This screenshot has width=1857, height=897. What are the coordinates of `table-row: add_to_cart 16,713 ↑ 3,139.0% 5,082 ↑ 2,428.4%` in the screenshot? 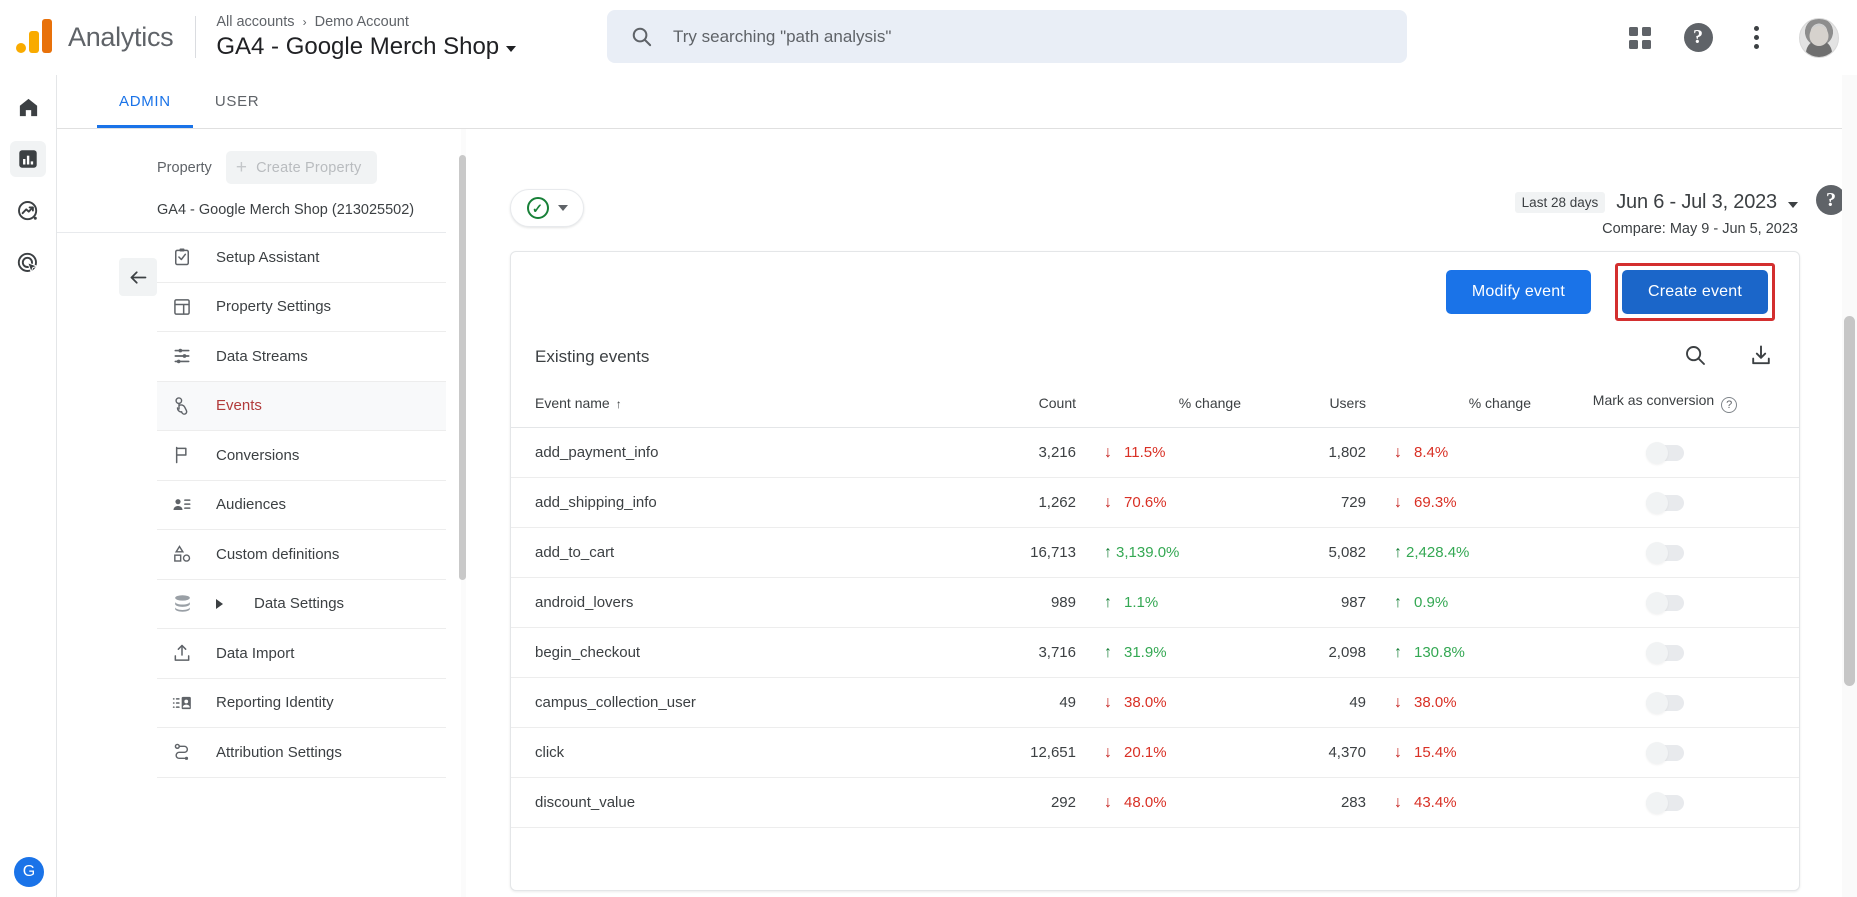 It's located at (1155, 552).